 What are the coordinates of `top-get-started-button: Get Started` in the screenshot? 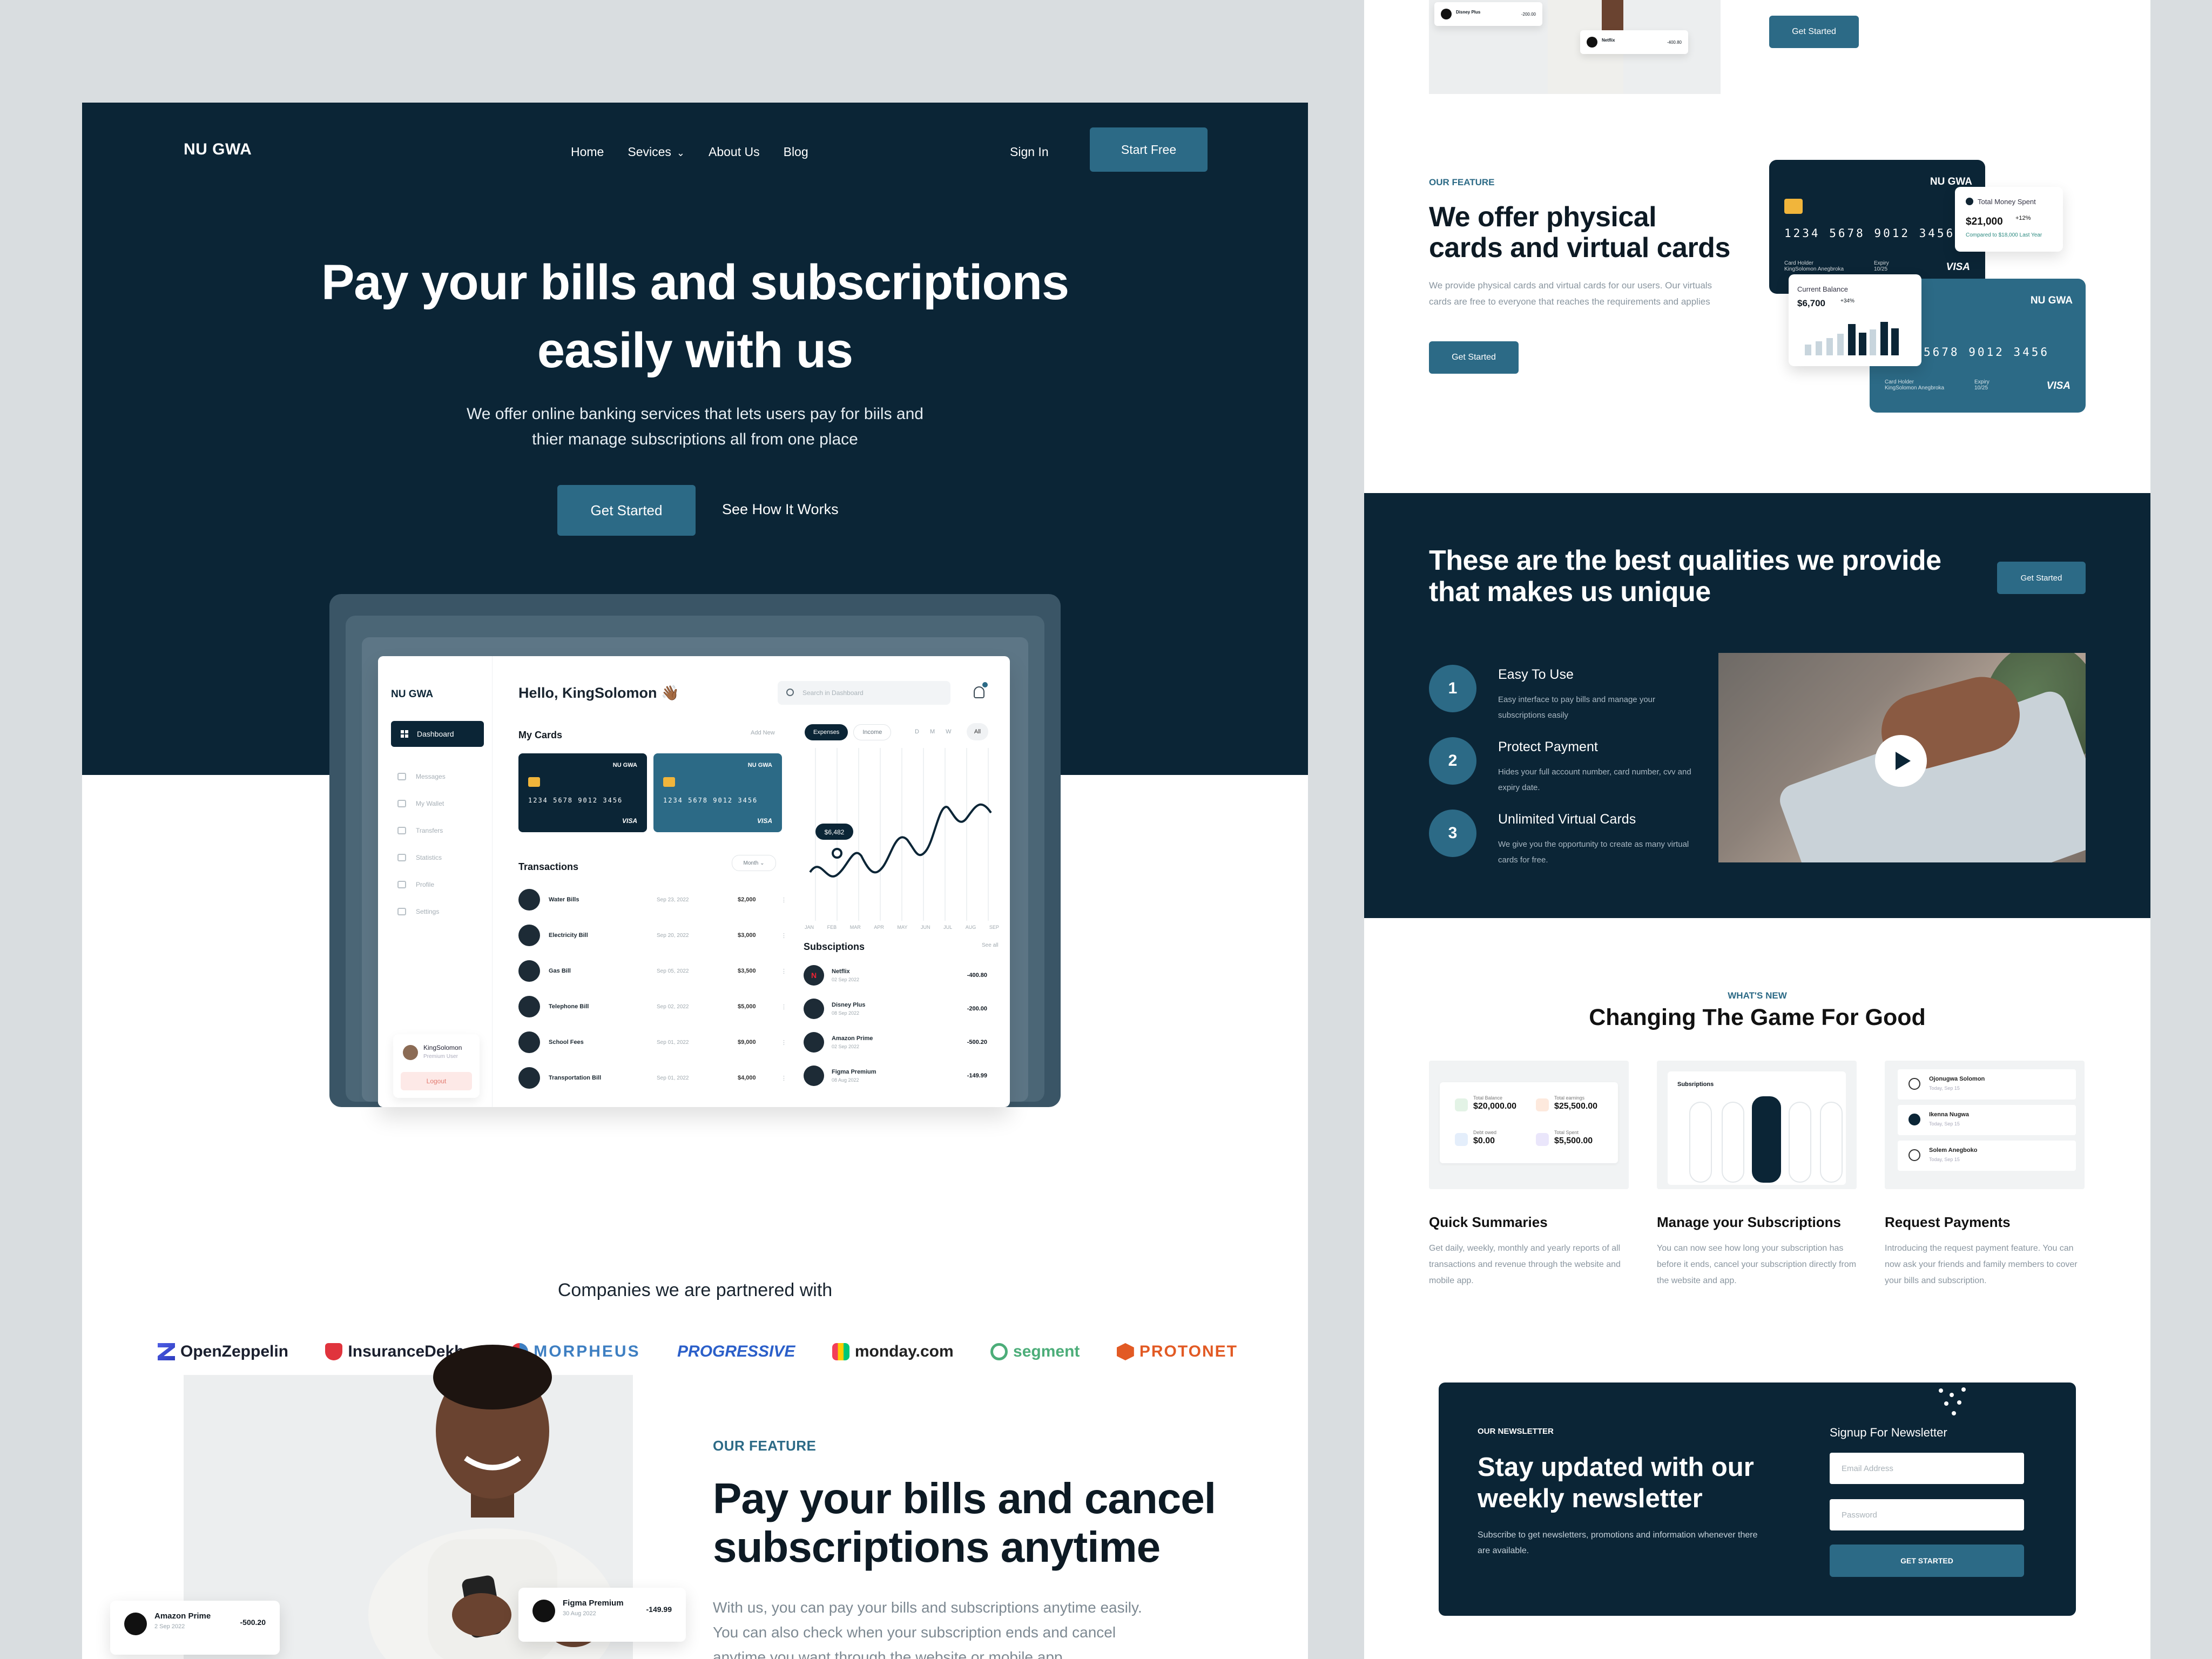 It's located at (1814, 32).